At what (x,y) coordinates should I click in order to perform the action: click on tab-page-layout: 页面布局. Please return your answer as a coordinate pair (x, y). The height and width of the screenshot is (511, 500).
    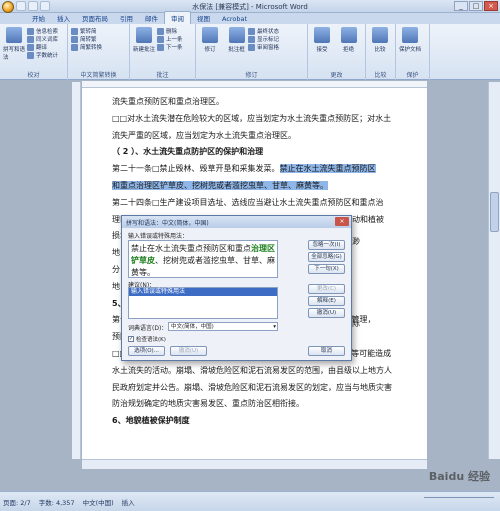
    Looking at the image, I should click on (95, 18).